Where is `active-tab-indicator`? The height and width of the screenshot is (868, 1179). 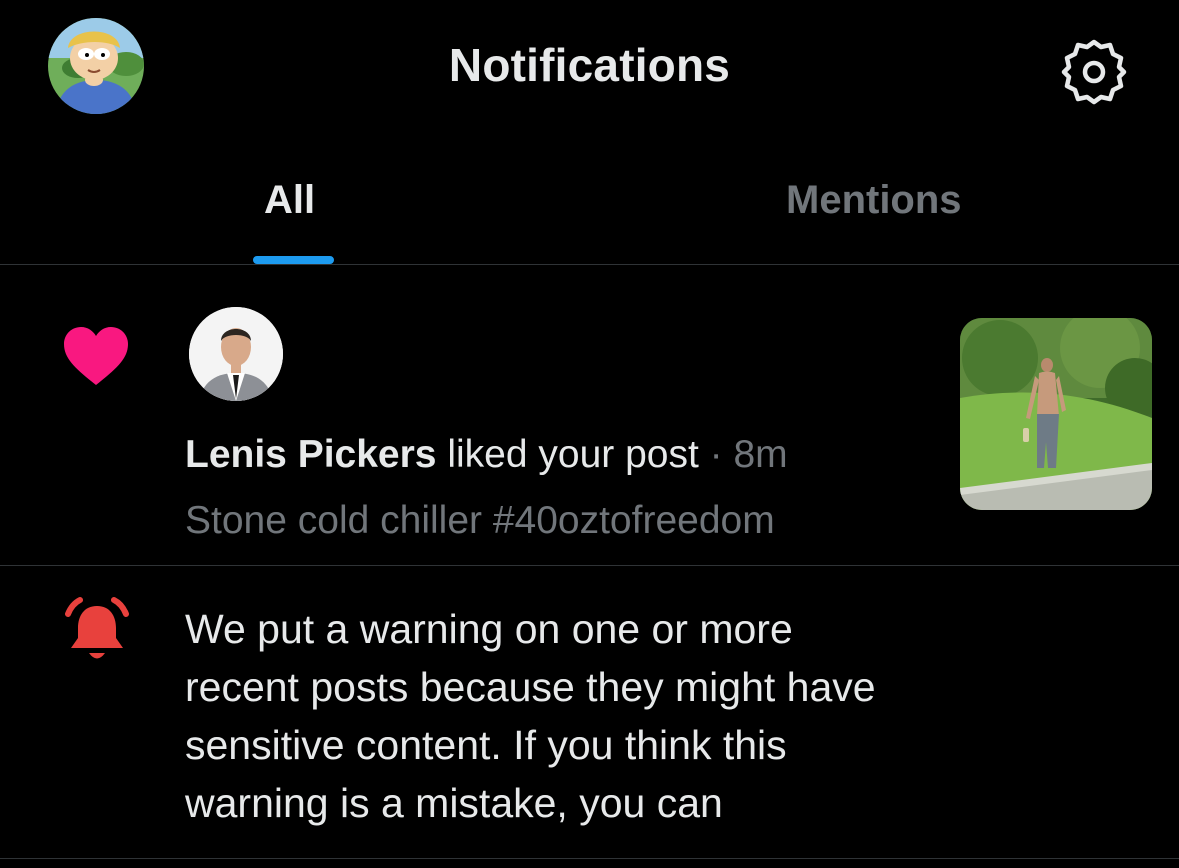 active-tab-indicator is located at coordinates (293, 260).